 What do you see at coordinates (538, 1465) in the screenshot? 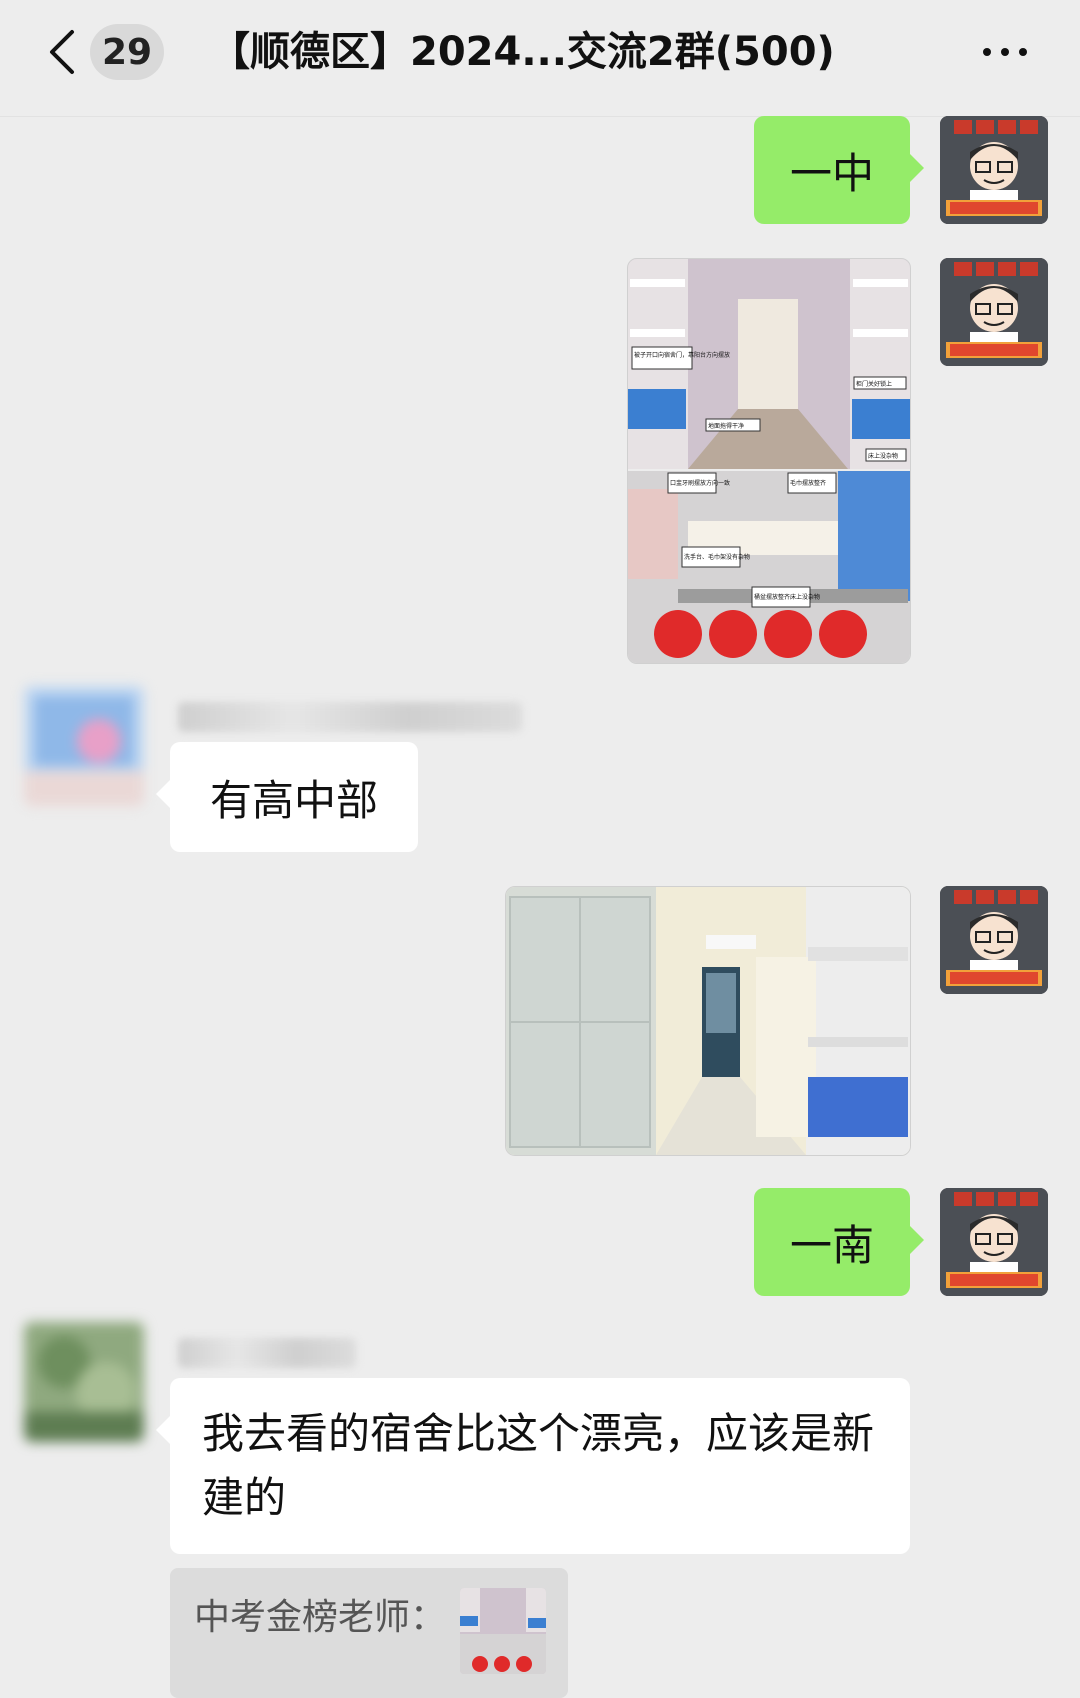
I see `message-text: 我去看的宿舍比这个漂亮，应该是新建的` at bounding box center [538, 1465].